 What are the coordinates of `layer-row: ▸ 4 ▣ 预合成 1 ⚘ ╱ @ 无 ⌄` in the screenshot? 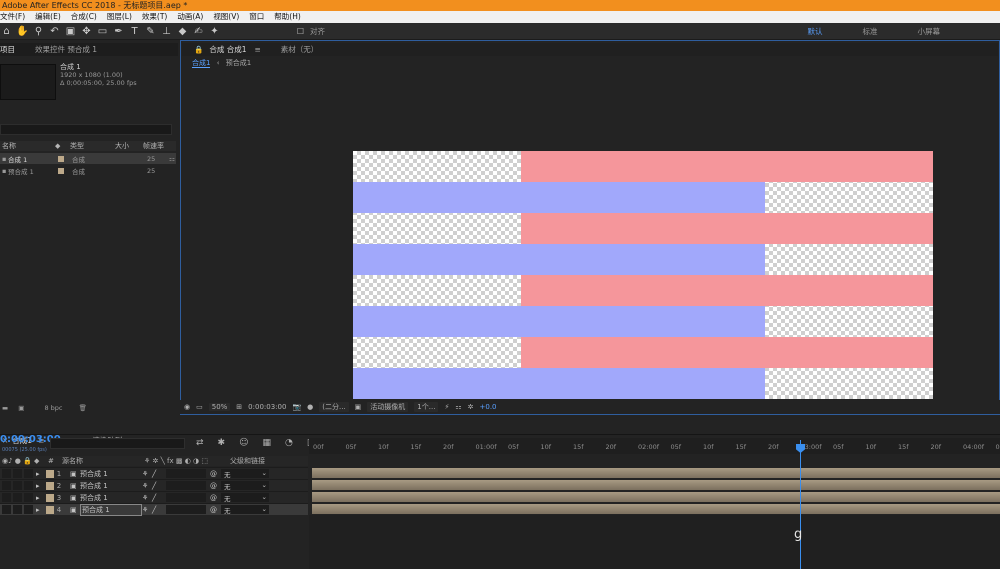 It's located at (154, 509).